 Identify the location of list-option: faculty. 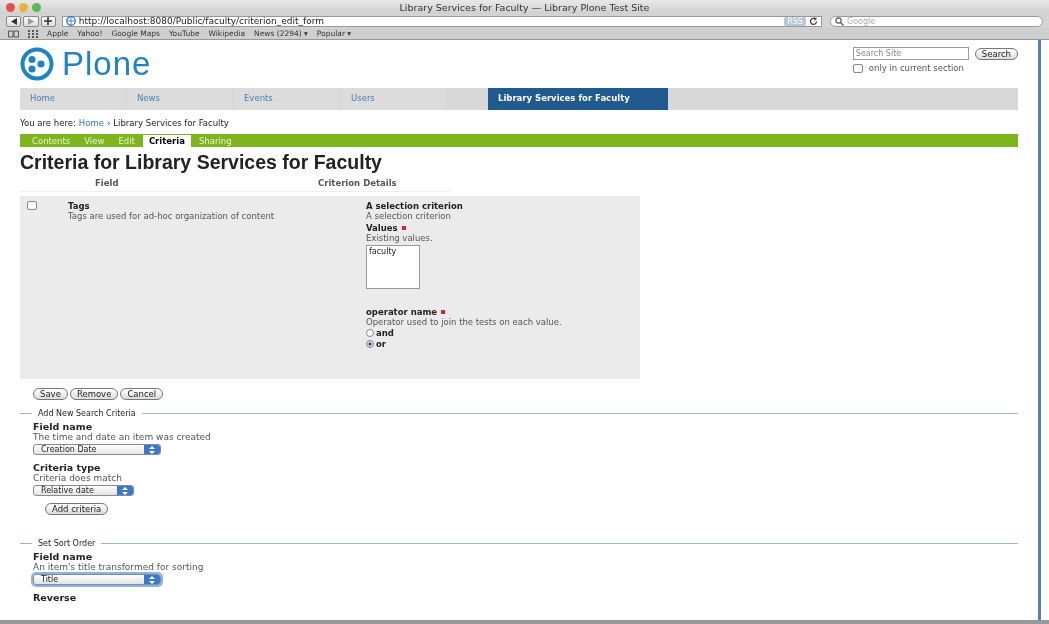
(393, 251).